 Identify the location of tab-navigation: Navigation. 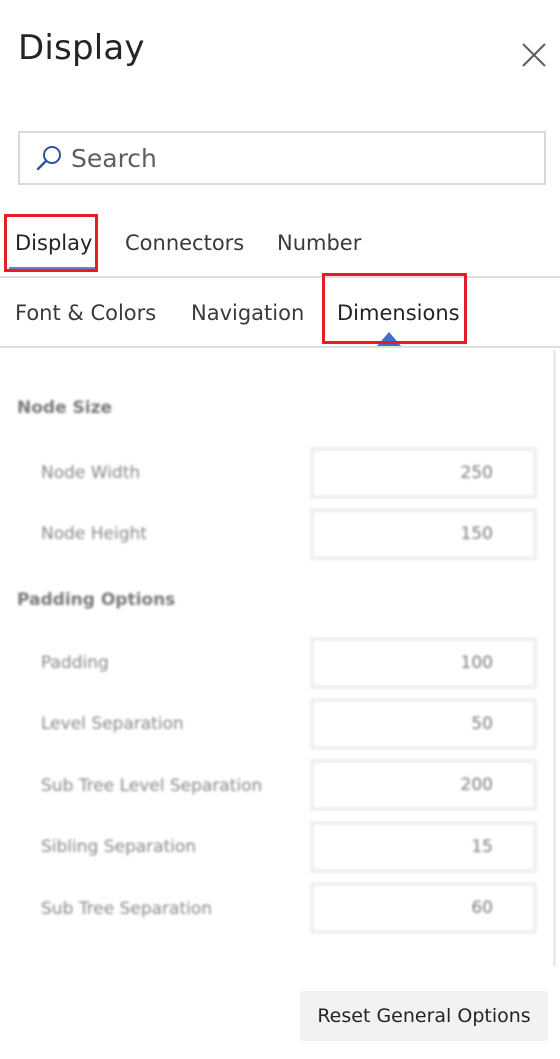
(247, 313).